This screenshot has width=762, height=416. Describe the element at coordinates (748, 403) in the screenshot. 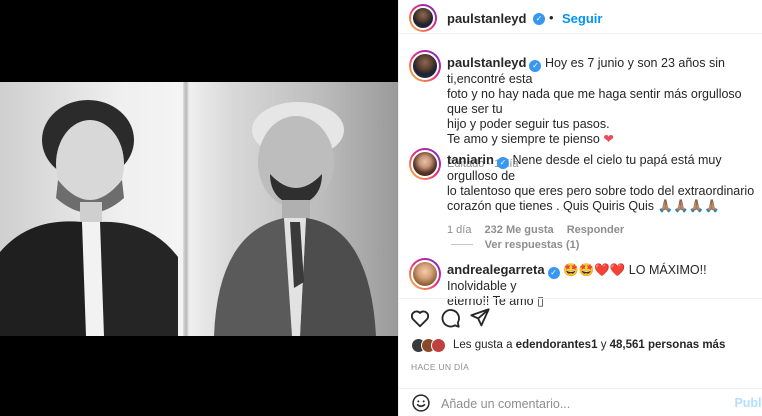

I see `publish-button: Publi` at that location.